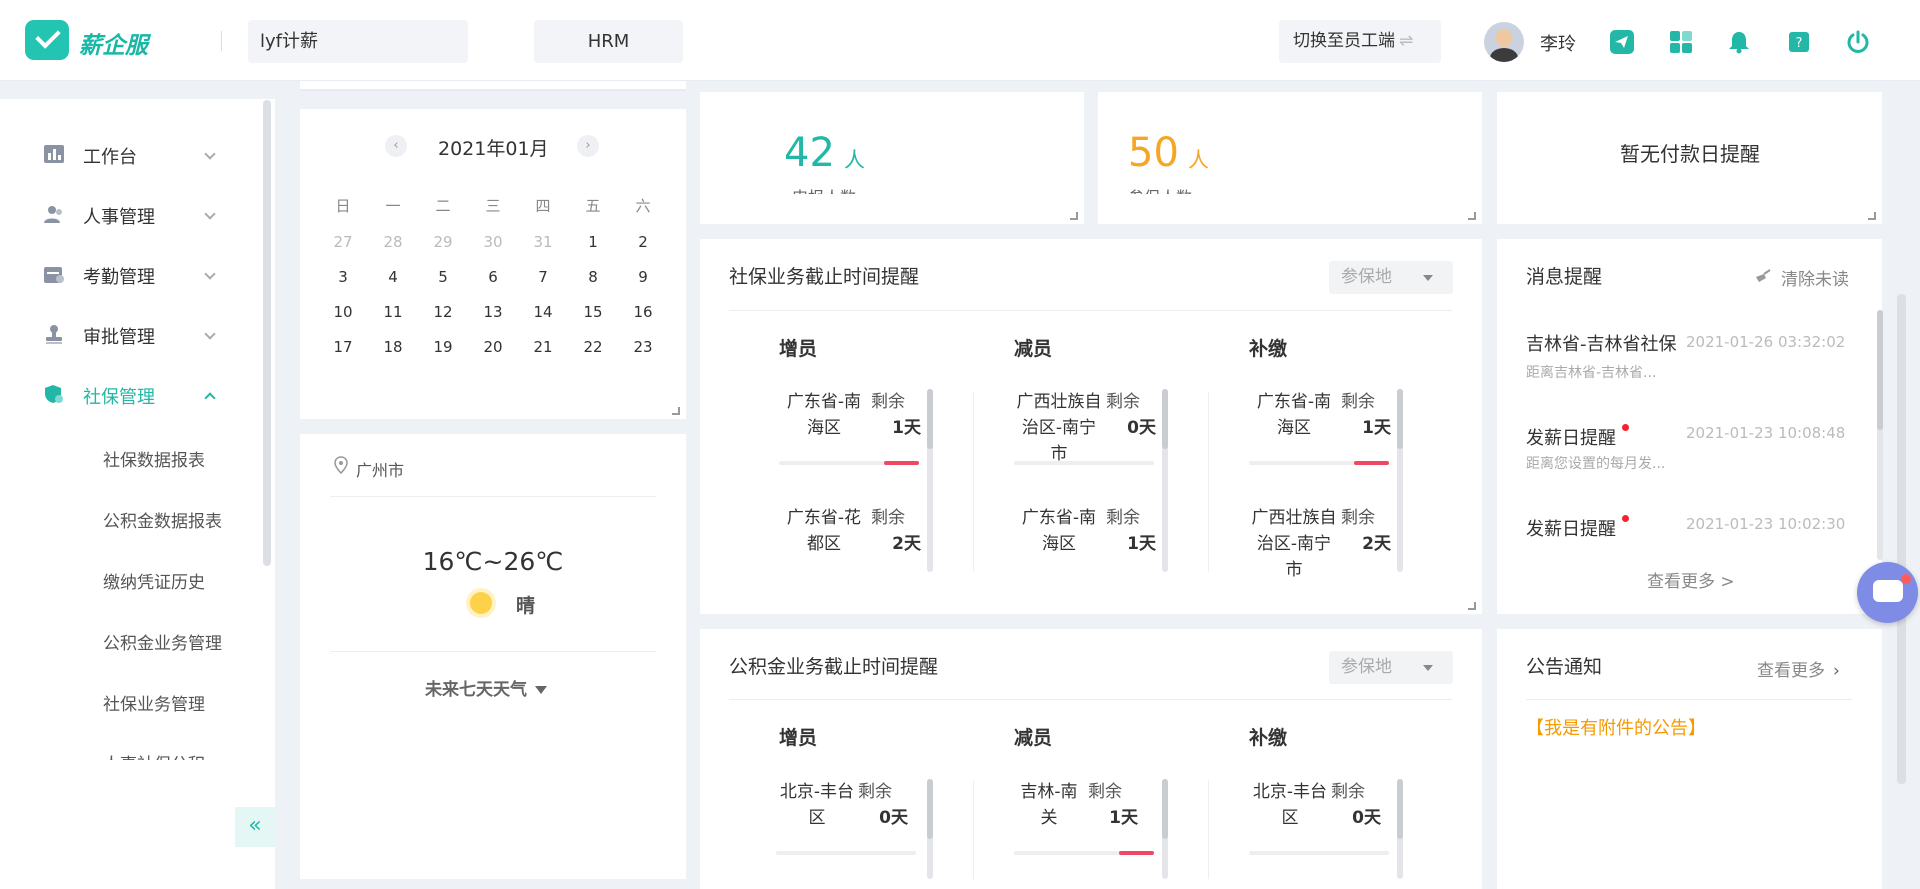 The height and width of the screenshot is (889, 1920). Describe the element at coordinates (486, 687) in the screenshot. I see `future-weather-toggle: 未来七天天气` at that location.